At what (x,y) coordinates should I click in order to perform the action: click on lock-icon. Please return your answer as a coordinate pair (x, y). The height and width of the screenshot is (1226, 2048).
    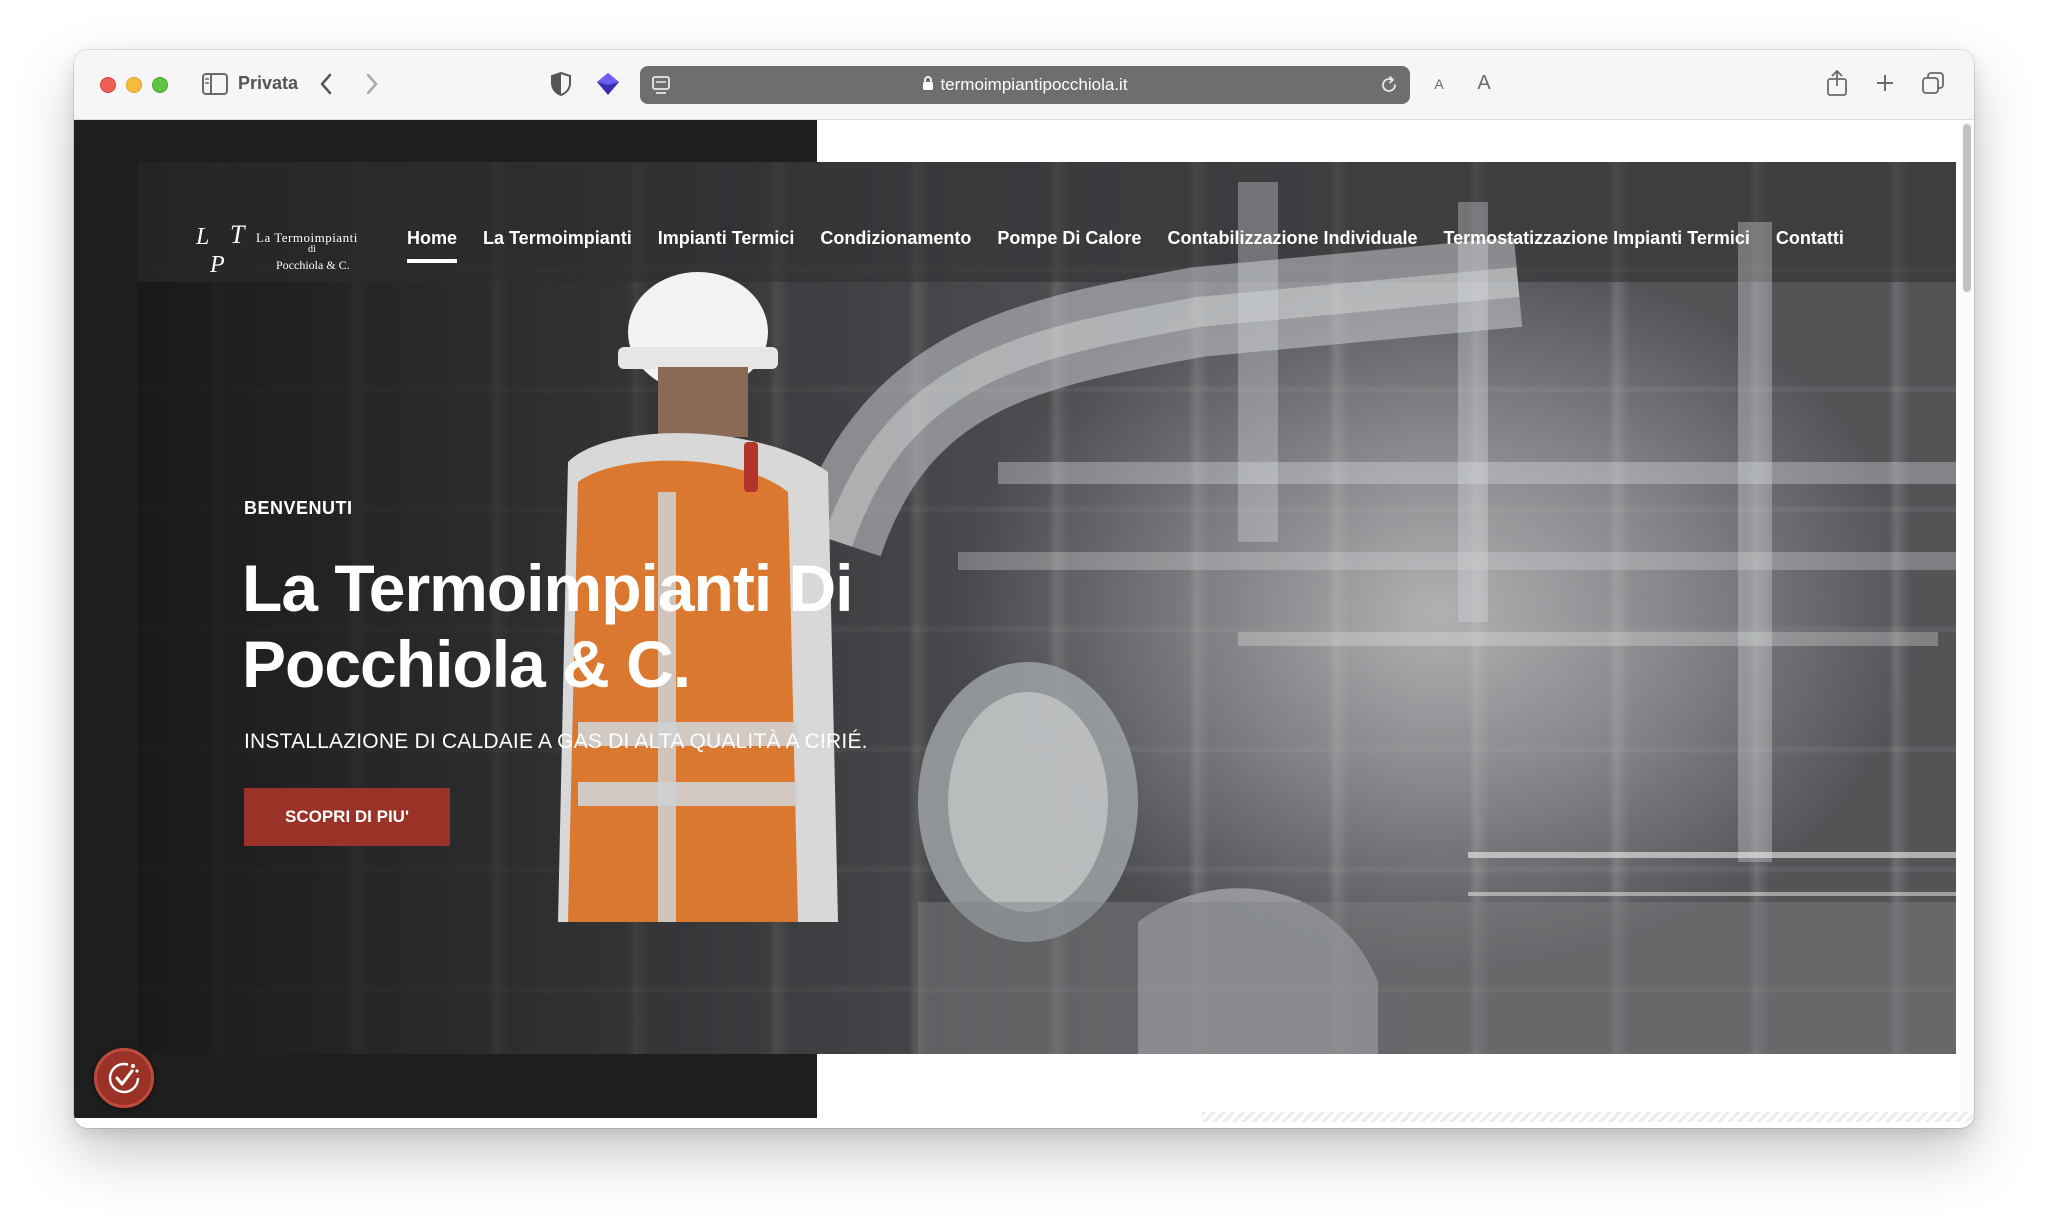
    Looking at the image, I should click on (928, 86).